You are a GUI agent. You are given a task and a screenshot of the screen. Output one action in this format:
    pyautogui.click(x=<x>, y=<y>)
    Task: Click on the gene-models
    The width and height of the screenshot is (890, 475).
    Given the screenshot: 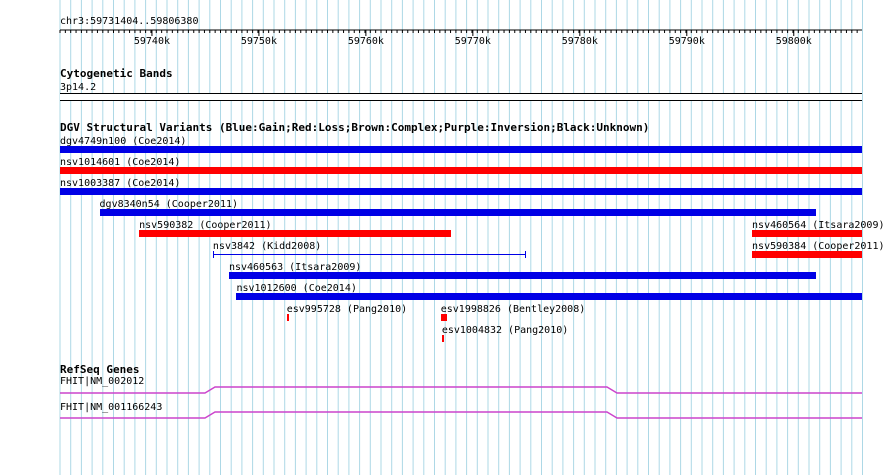 What is the action you would take?
    pyautogui.click(x=461, y=402)
    